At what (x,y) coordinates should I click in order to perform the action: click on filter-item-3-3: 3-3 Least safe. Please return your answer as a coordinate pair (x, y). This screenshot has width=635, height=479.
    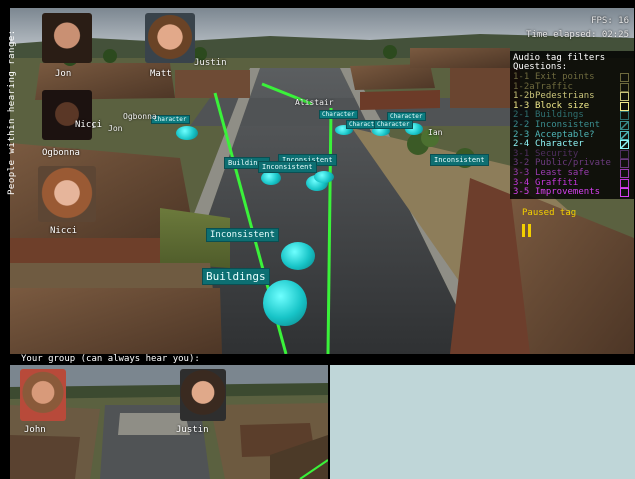
    Looking at the image, I should click on (572, 173).